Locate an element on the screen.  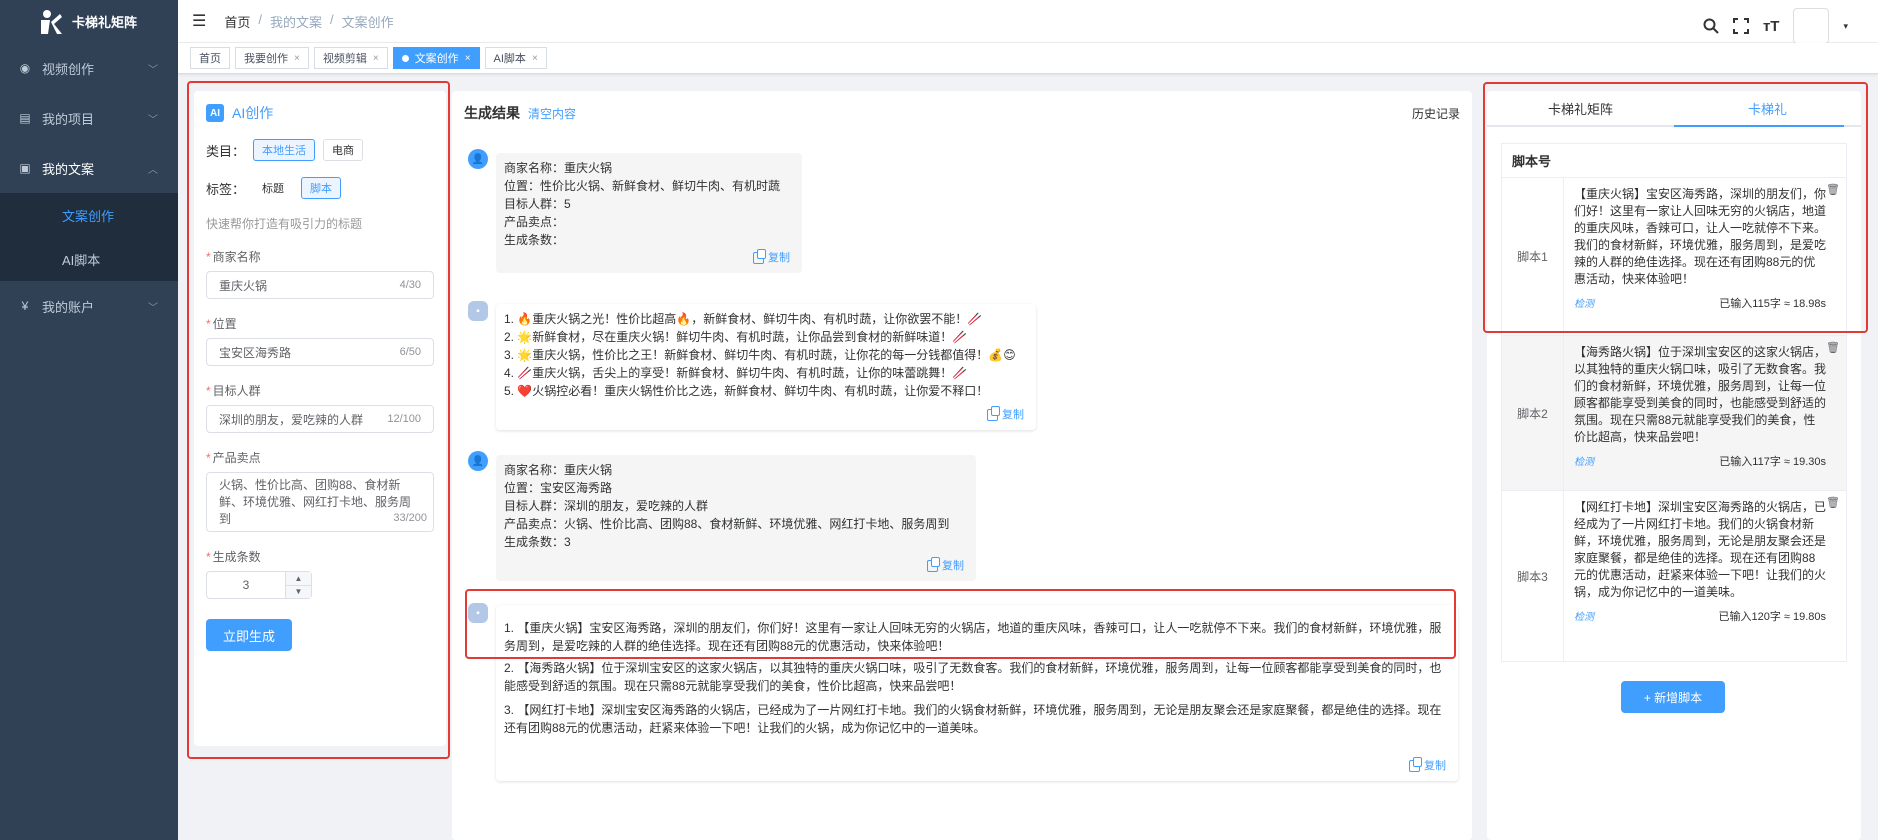
script-meta: 已输入120字 ≈ 19.80s is located at coordinates (1772, 617).